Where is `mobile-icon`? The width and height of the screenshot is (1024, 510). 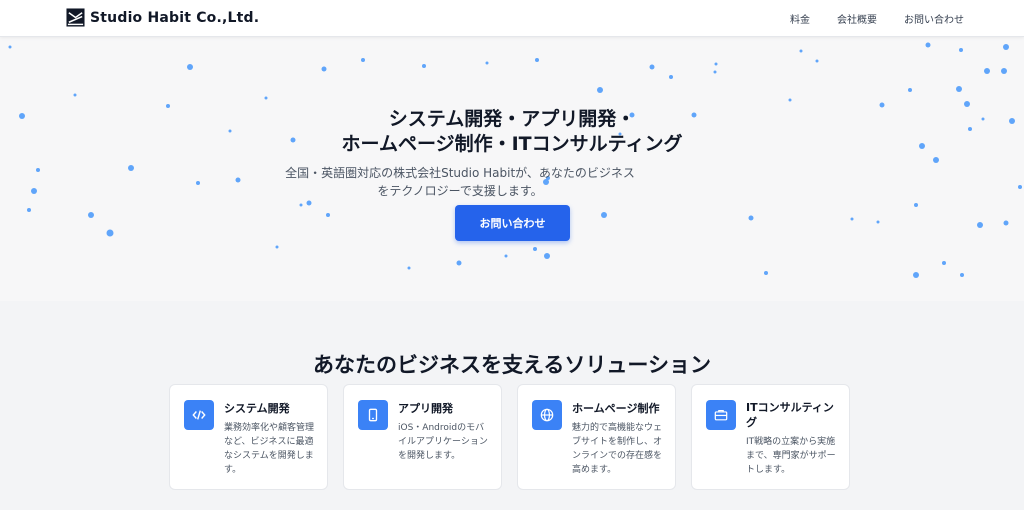 mobile-icon is located at coordinates (373, 415).